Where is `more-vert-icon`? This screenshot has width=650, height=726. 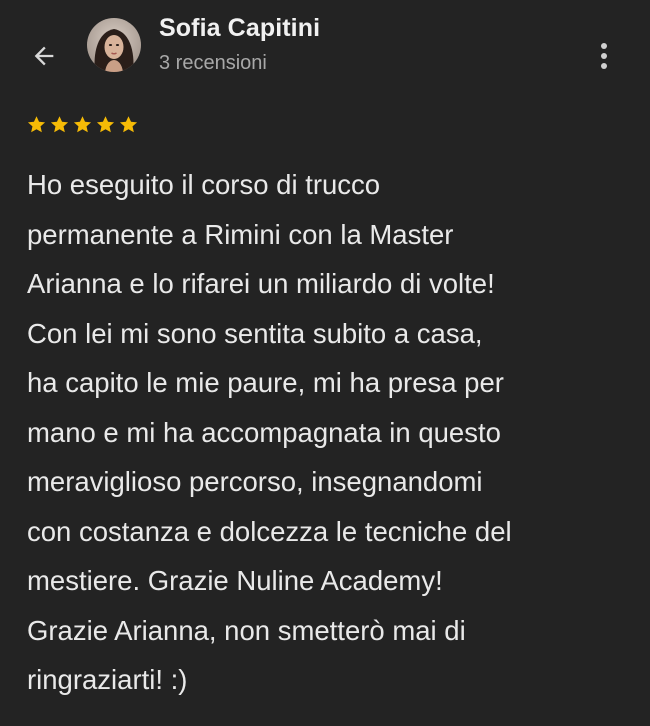 more-vert-icon is located at coordinates (604, 46).